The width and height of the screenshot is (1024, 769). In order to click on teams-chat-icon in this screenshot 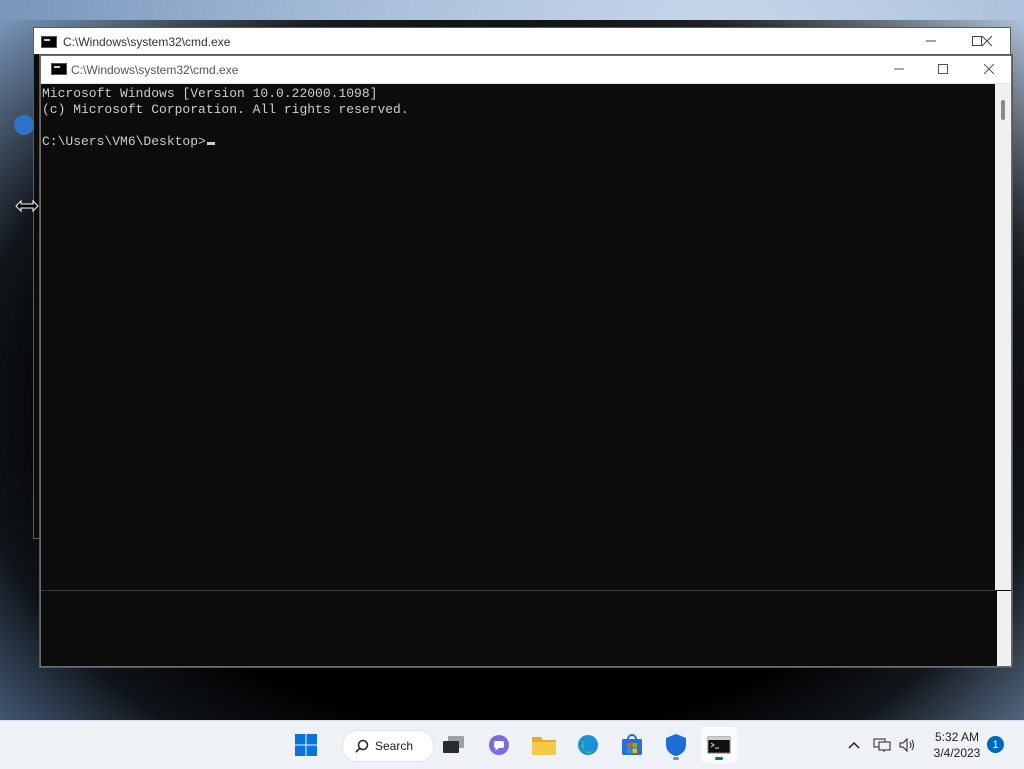, I will do `click(499, 745)`.